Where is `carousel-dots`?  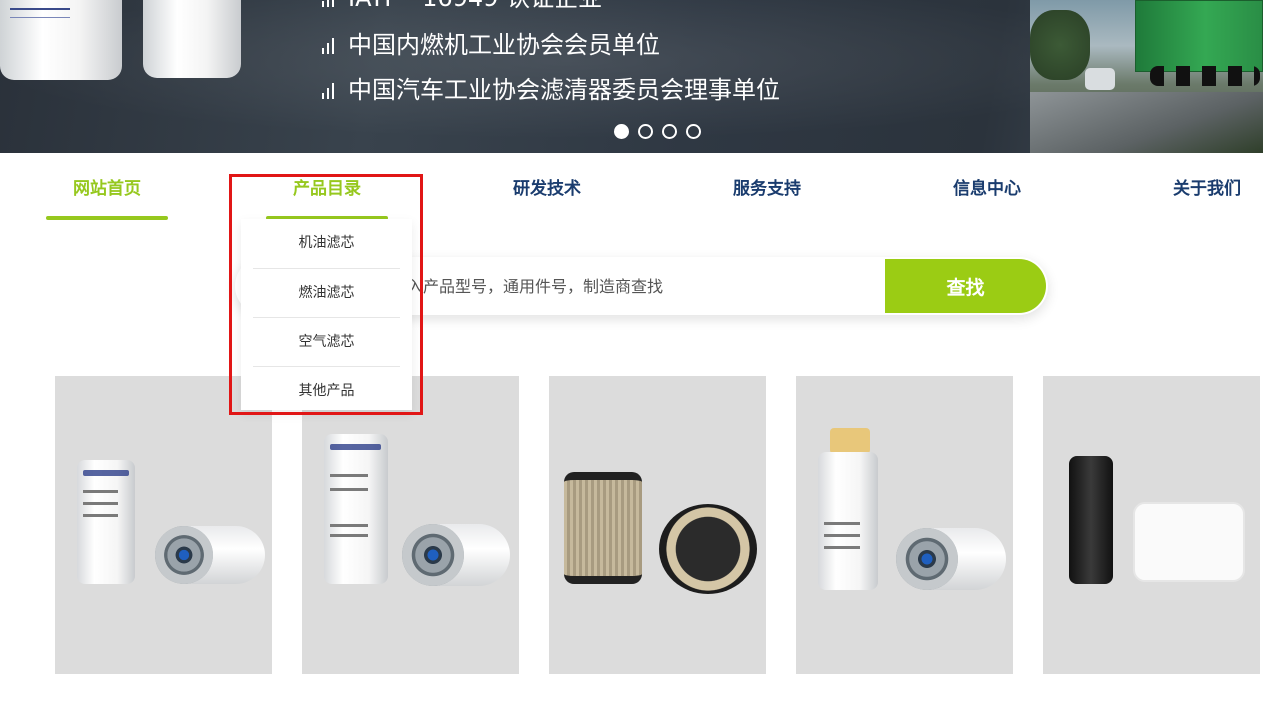 carousel-dots is located at coordinates (657, 131).